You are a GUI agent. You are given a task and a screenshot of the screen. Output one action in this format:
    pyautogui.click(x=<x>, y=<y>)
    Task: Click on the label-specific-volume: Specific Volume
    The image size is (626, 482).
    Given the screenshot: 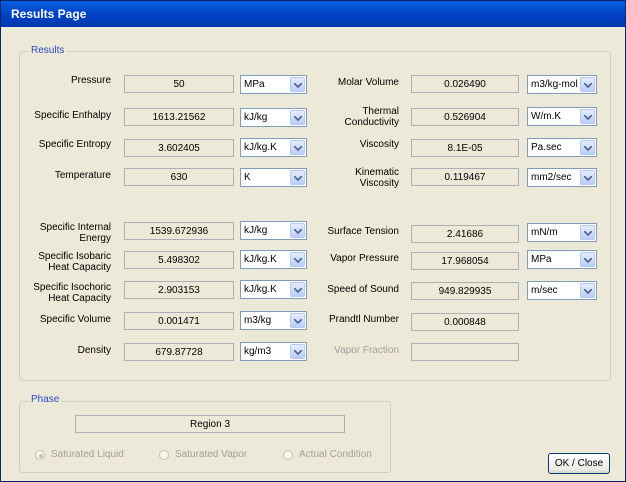 What is the action you would take?
    pyautogui.click(x=75, y=319)
    